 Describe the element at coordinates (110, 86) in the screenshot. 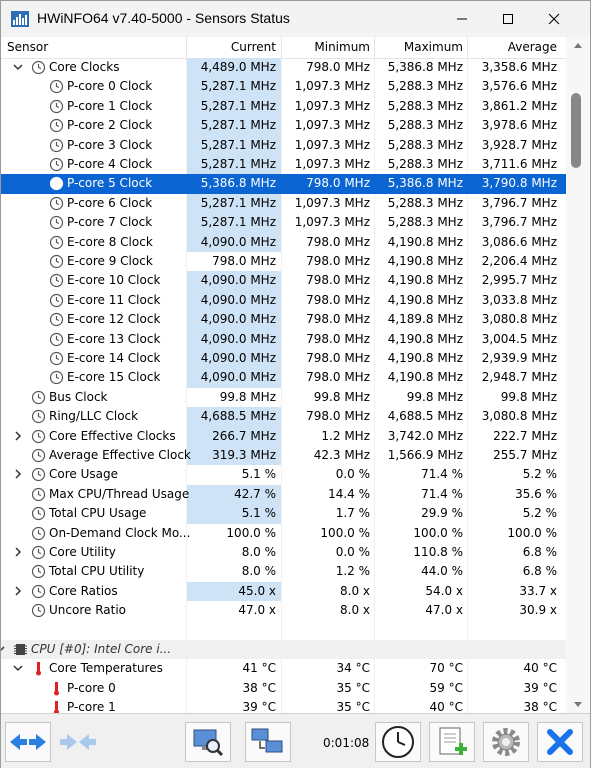

I see `sensor-label: P-core 0 Clock` at that location.